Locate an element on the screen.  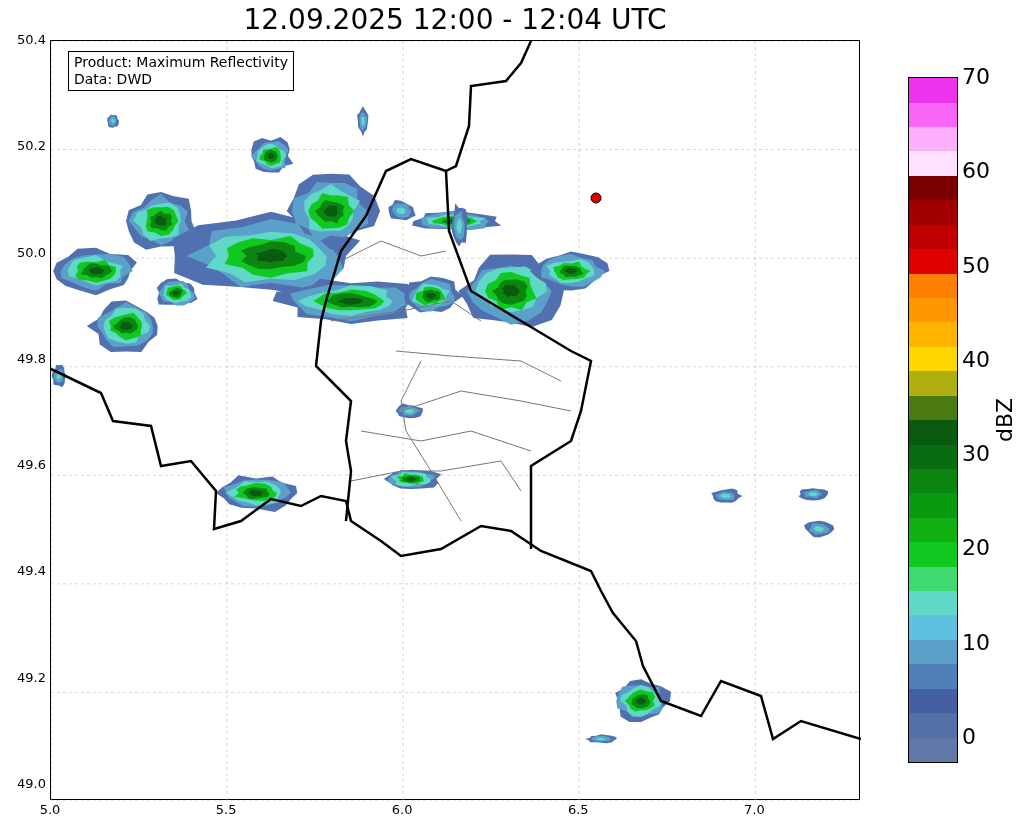
info-text: Data: DWD is located at coordinates (113, 79).